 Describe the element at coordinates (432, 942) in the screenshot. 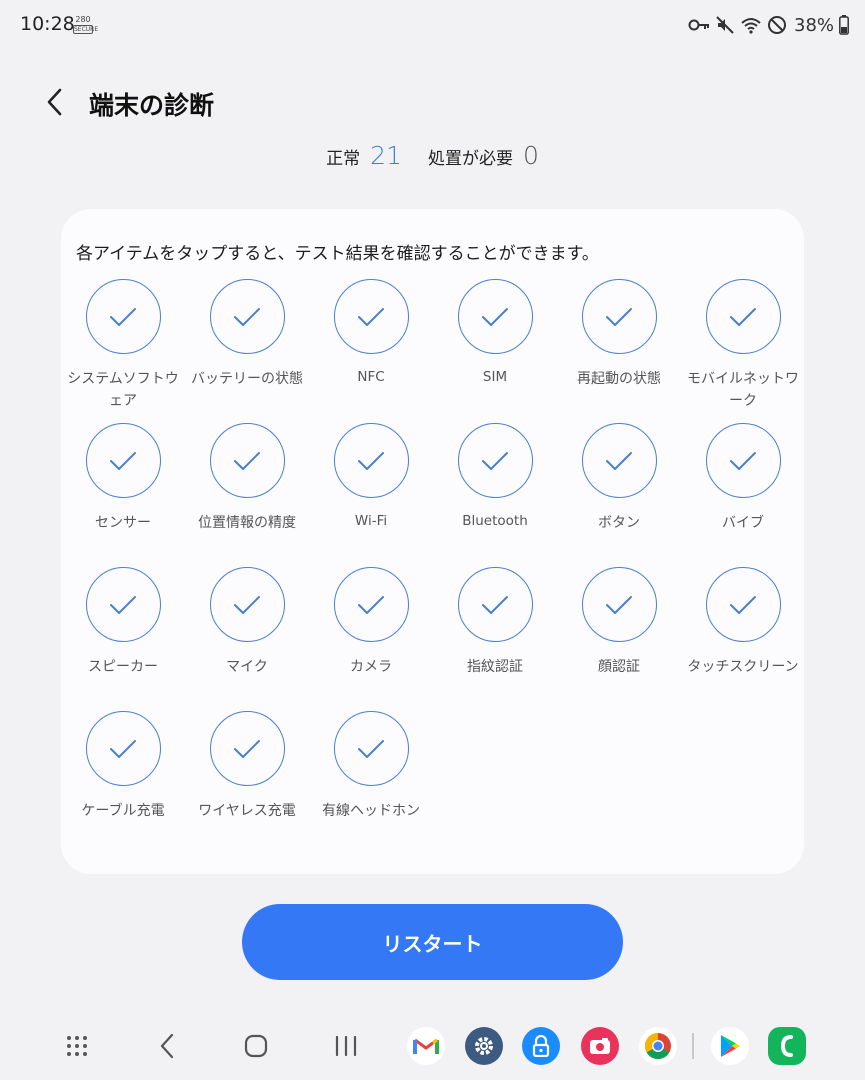

I see `restart-button: リスタート` at that location.